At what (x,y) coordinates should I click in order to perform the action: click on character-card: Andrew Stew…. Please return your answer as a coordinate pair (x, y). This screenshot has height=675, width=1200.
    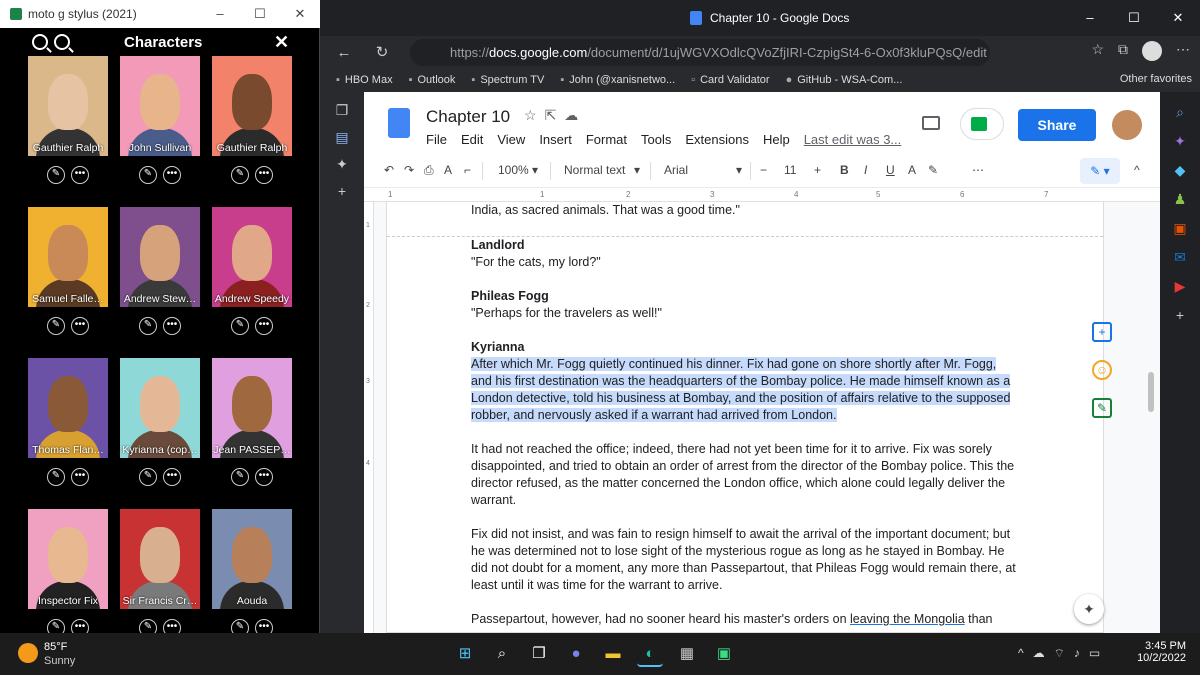
    Looking at the image, I should click on (160, 257).